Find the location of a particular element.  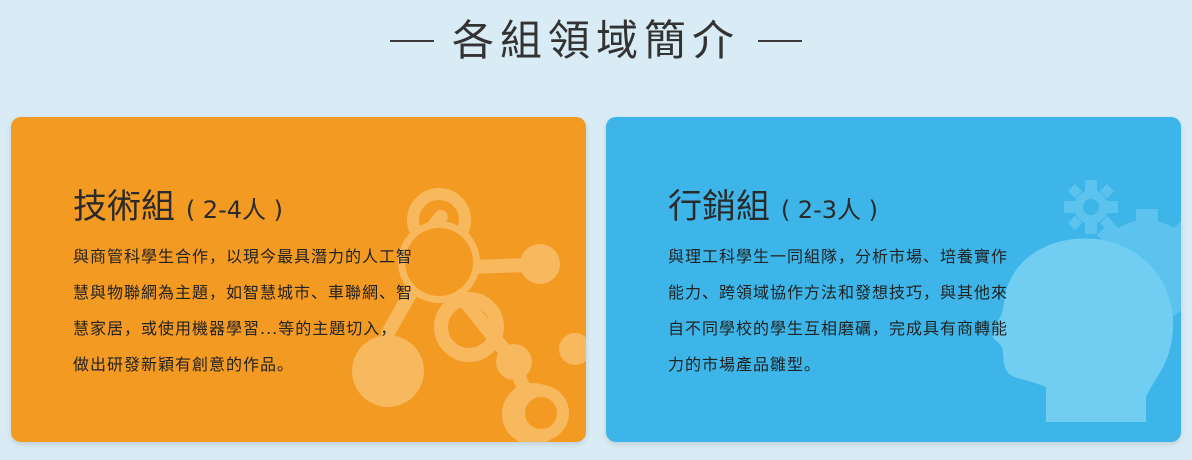

section-title: 各組領域簡介 is located at coordinates (595, 40).